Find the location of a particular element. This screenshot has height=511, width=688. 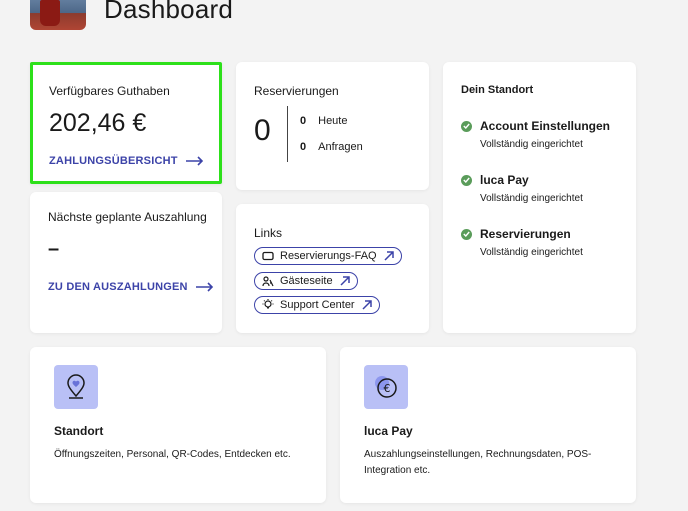

reservations-item: Reservierungen Vollständig eingerichtet is located at coordinates (522, 242).